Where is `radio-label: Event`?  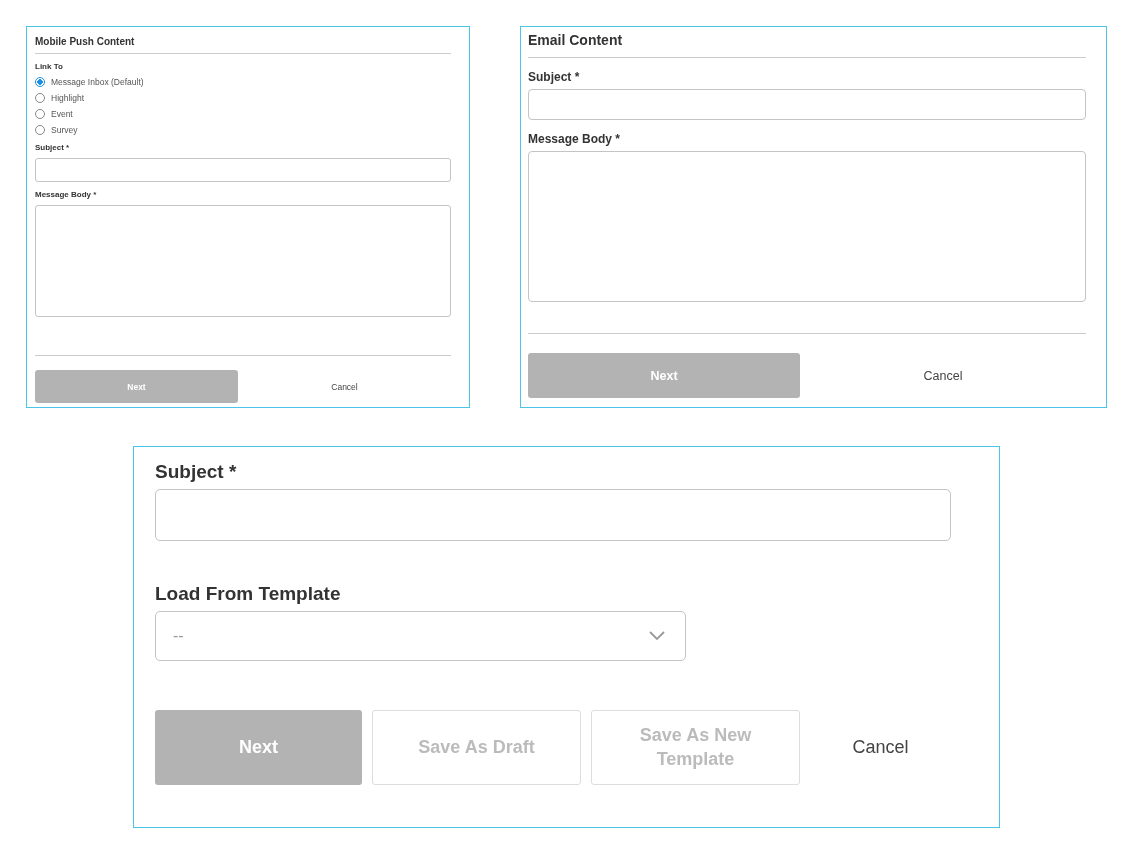 radio-label: Event is located at coordinates (62, 114).